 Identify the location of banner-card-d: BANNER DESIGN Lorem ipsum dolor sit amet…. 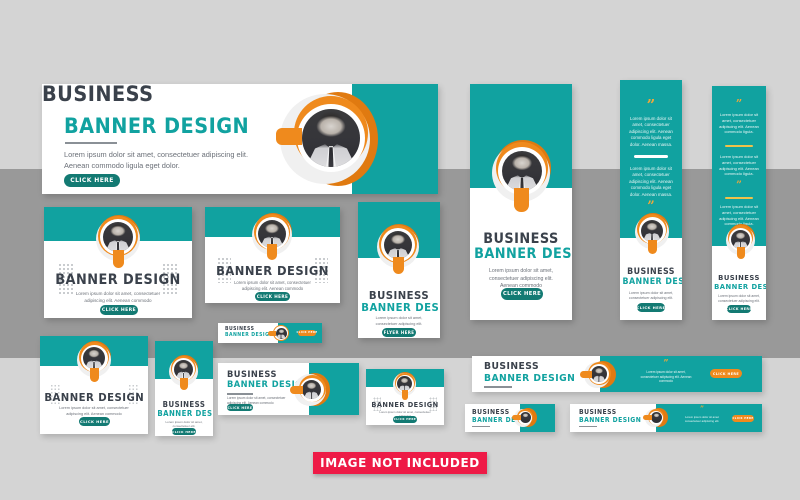
(94, 385).